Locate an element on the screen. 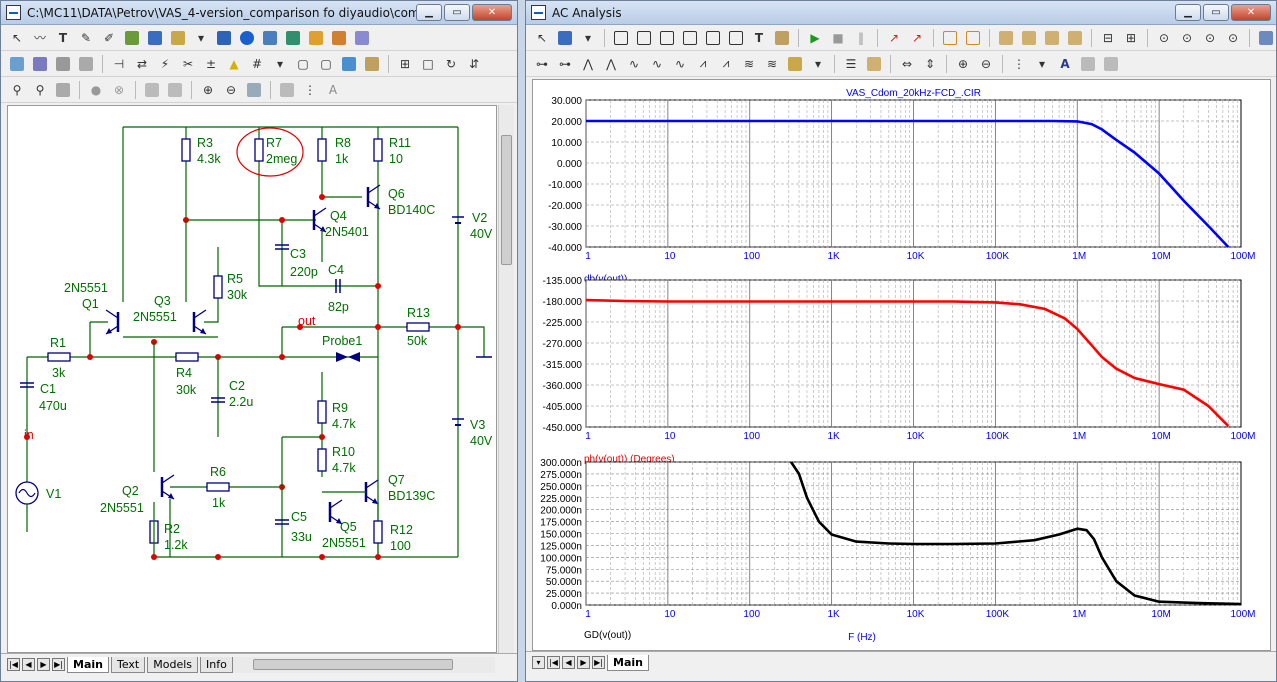 The image size is (1277, 682). step-icon: ● is located at coordinates (96, 90).